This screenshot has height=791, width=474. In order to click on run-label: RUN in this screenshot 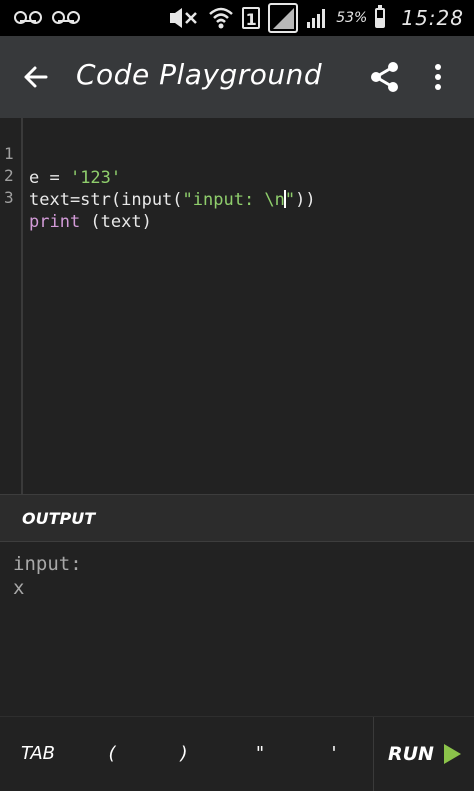, I will do `click(411, 754)`.